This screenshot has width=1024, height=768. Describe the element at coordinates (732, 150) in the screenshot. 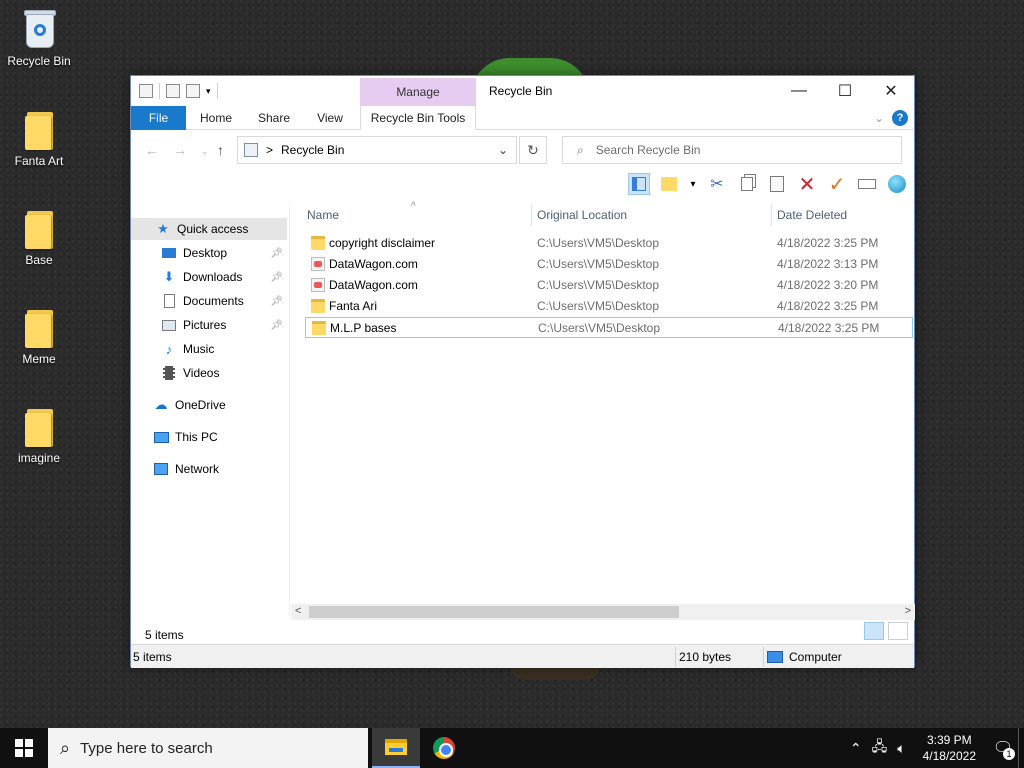

I see `search-box: ⌕ Search Recycle Bin` at that location.